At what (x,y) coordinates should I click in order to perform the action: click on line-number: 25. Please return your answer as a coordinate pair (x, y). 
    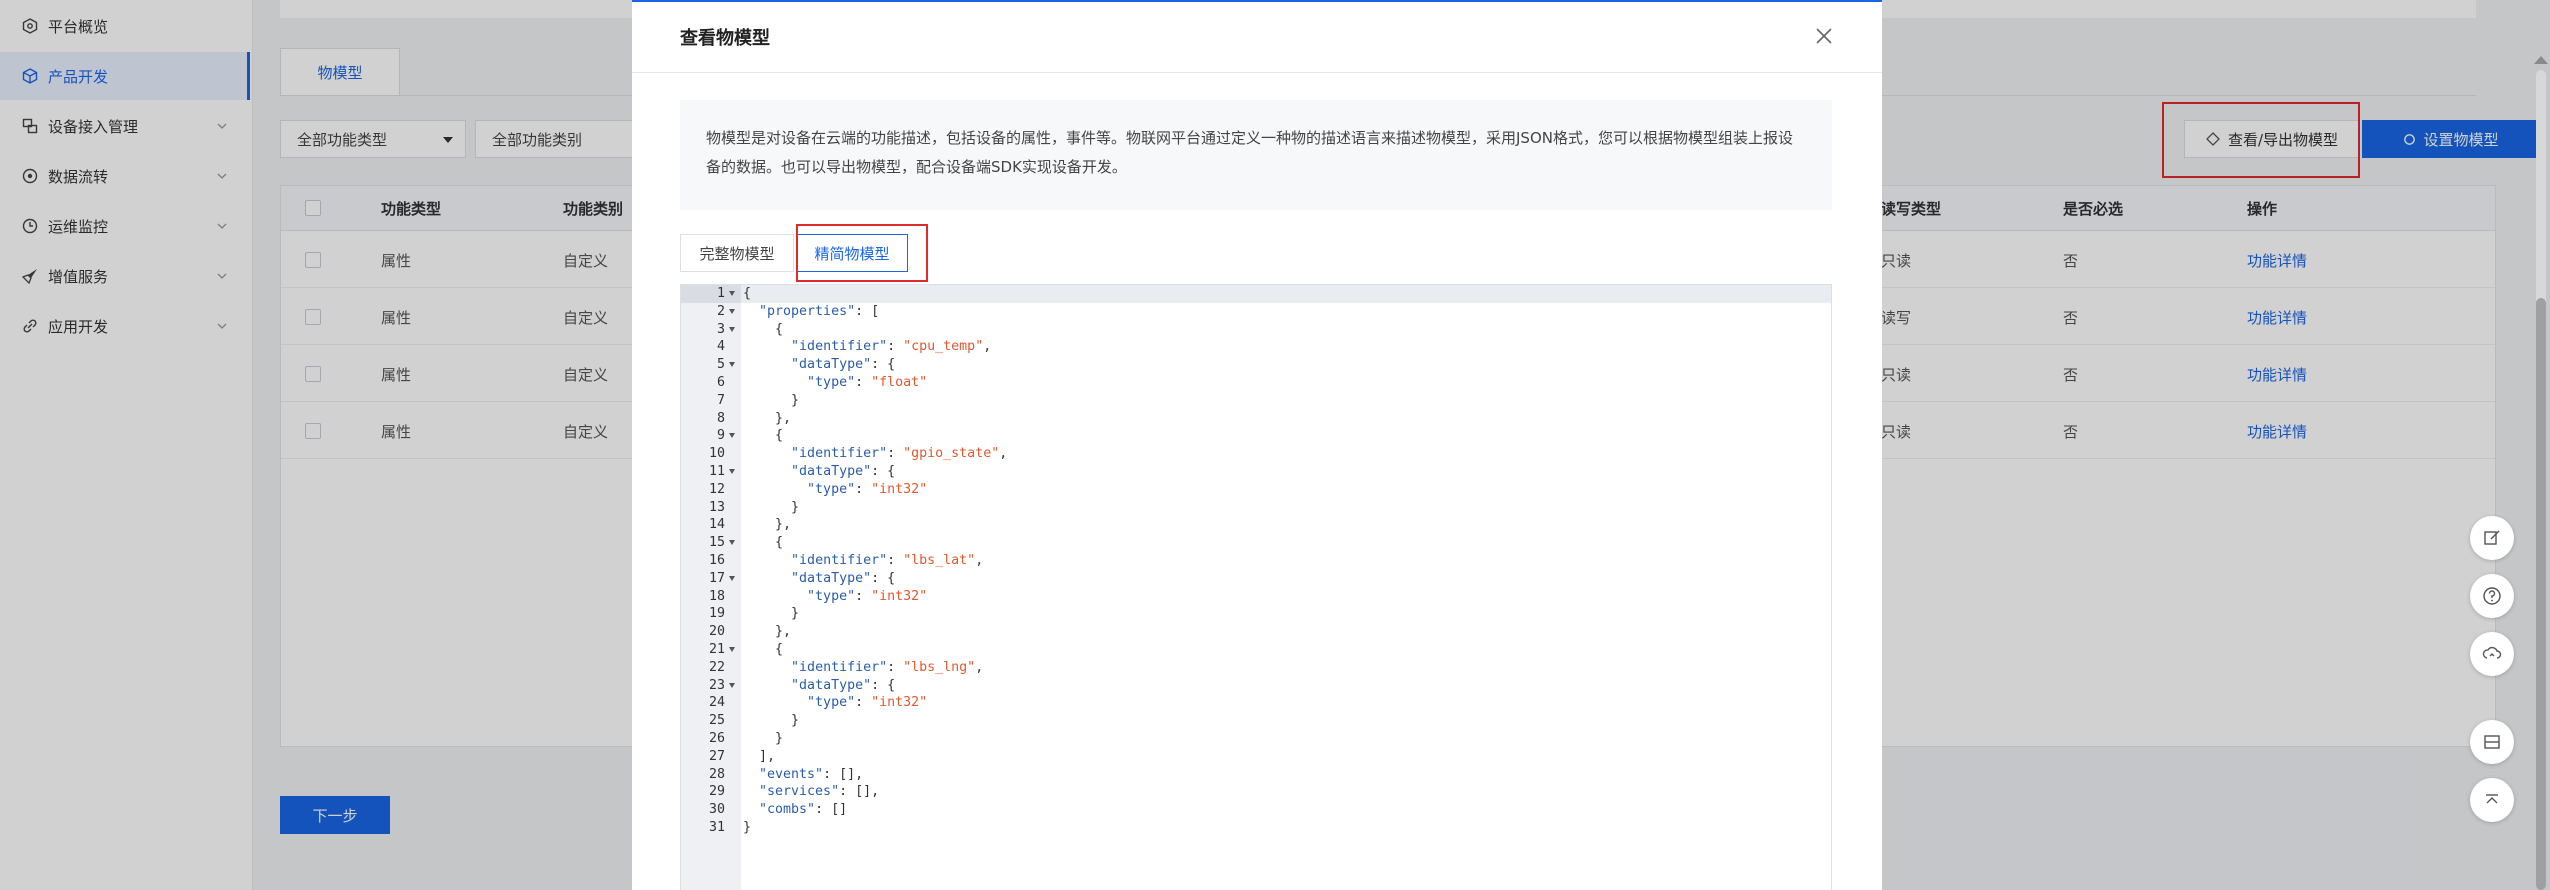
    Looking at the image, I should click on (716, 721).